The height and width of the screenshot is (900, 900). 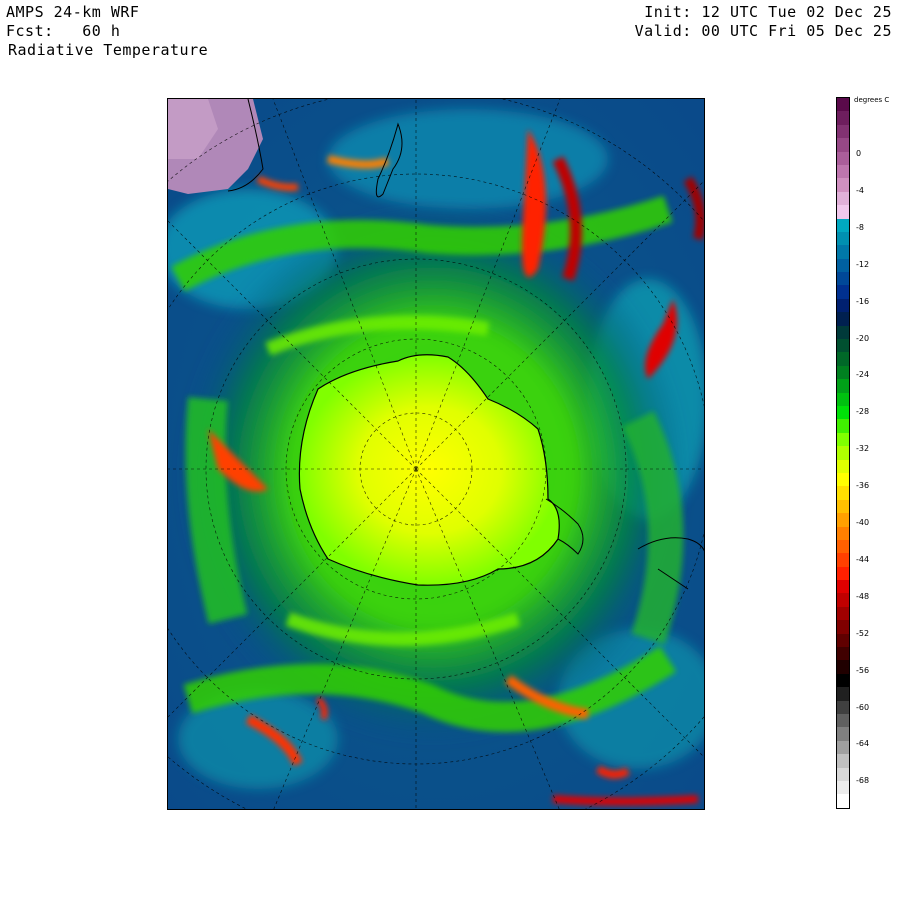 What do you see at coordinates (863, 338) in the screenshot?
I see `colorbar-label: -20` at bounding box center [863, 338].